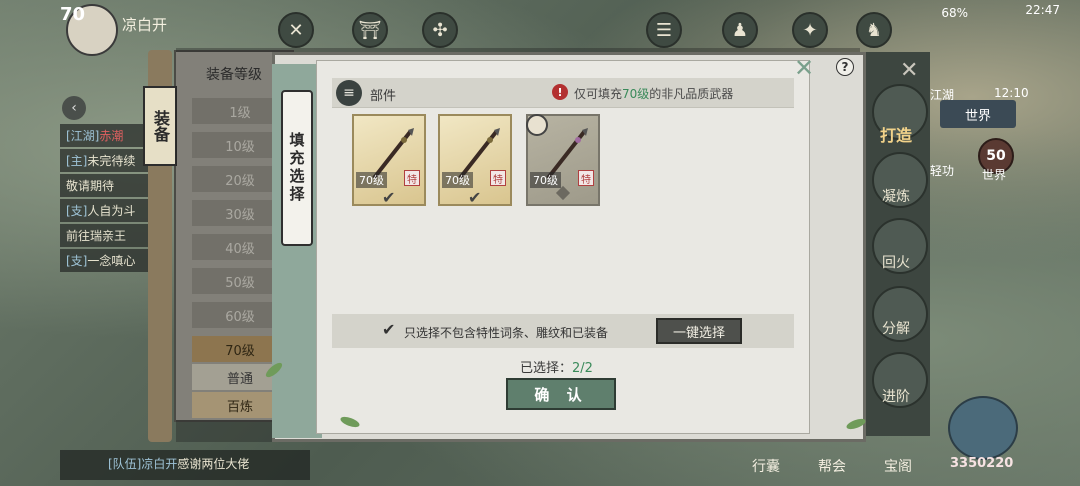 This screenshot has height=486, width=1080. Describe the element at coordinates (699, 331) in the screenshot. I see `auto-select-button: 一键选择` at that location.